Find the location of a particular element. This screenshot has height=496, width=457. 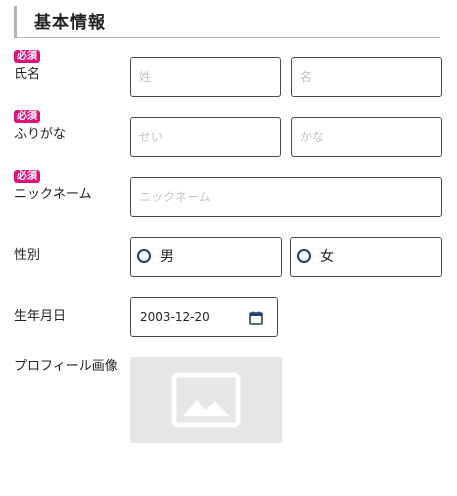

gender-label: 性別 is located at coordinates (27, 255).